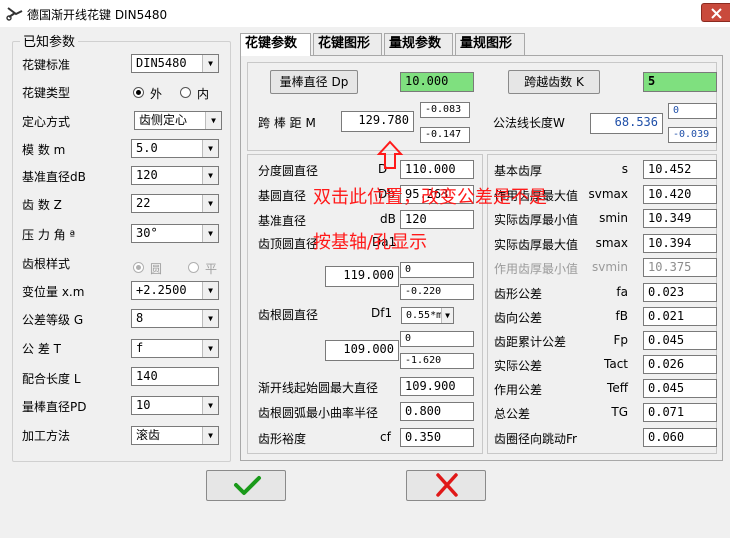  What do you see at coordinates (437, 169) in the screenshot?
I see `pitch-dia-input: 110.000` at bounding box center [437, 169].